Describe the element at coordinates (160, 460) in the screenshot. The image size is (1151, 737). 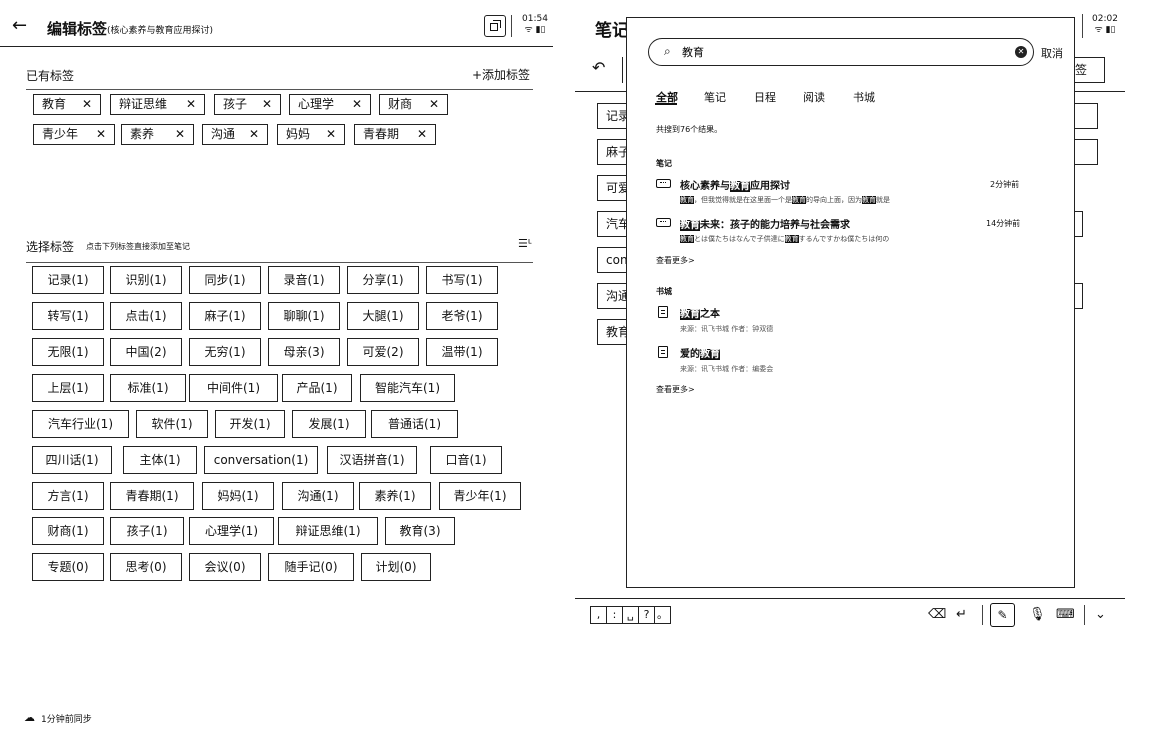
I see `selectable-tag: 主体(1)` at that location.